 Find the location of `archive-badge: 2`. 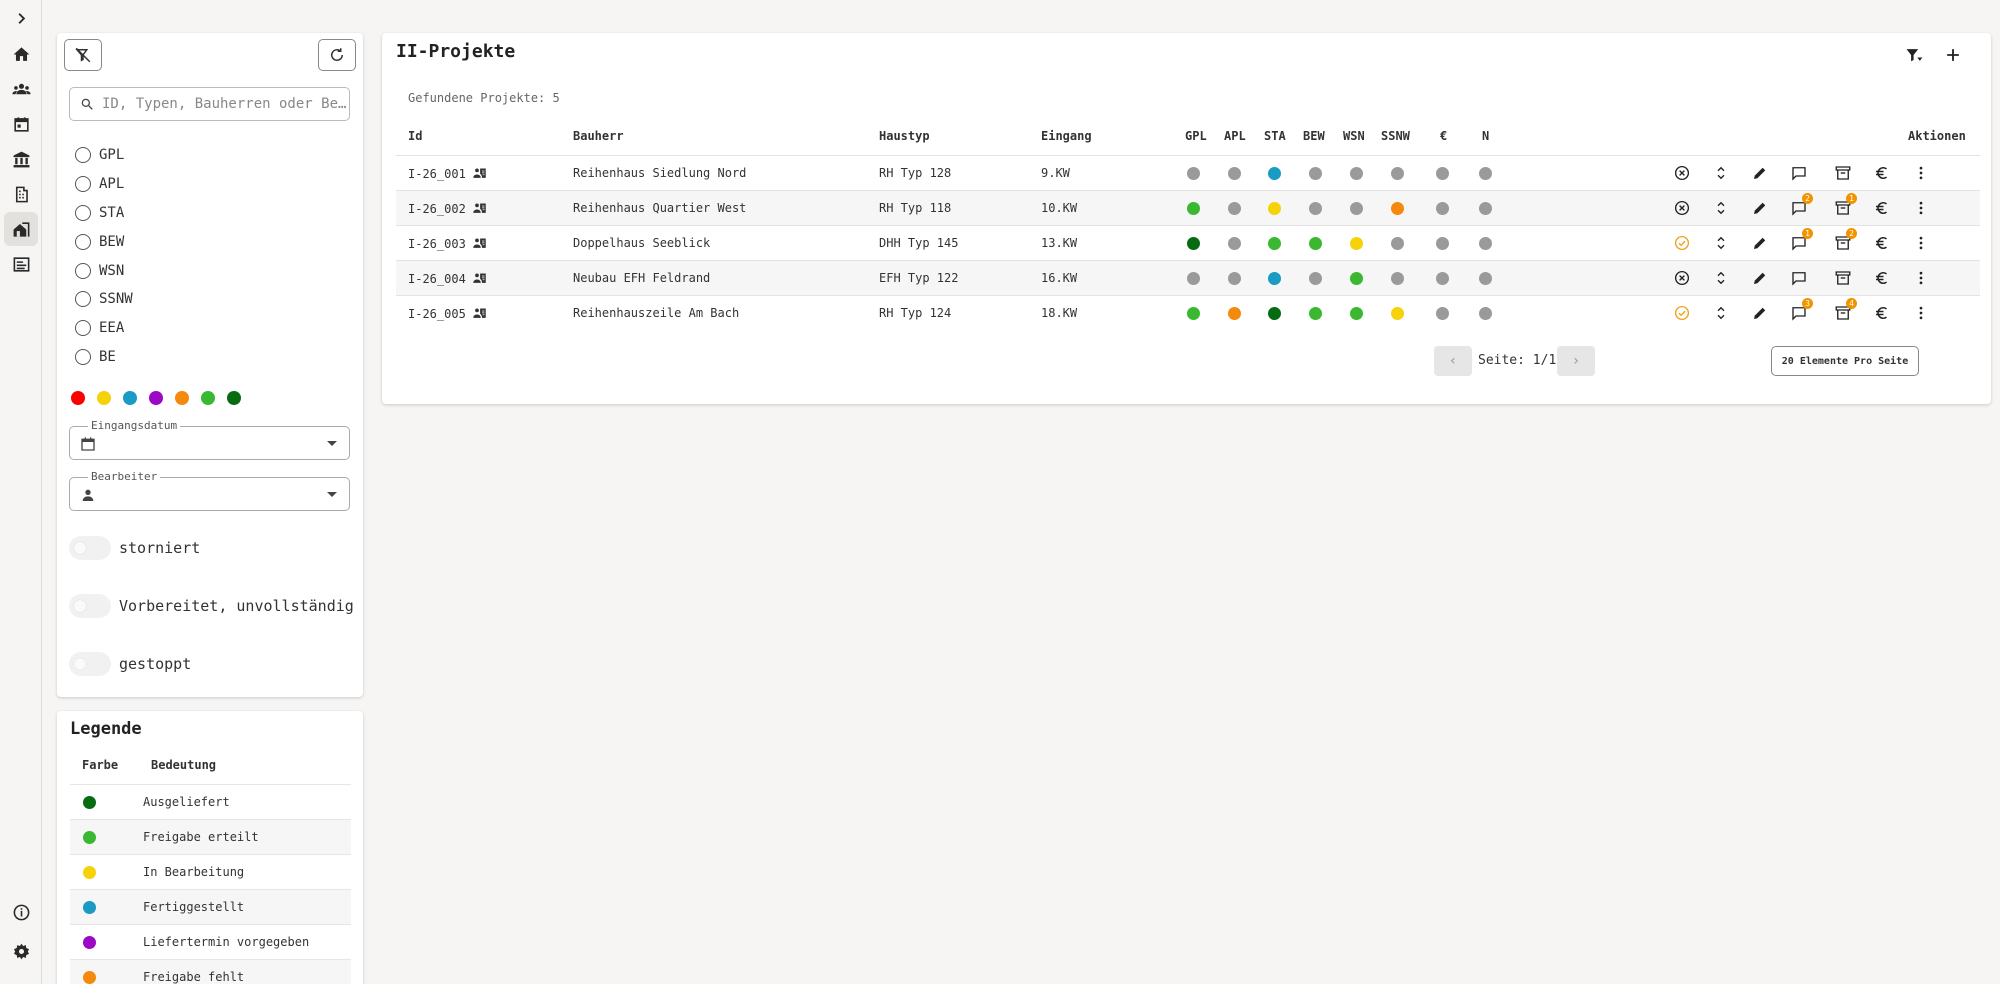

archive-badge: 2 is located at coordinates (1851, 233).